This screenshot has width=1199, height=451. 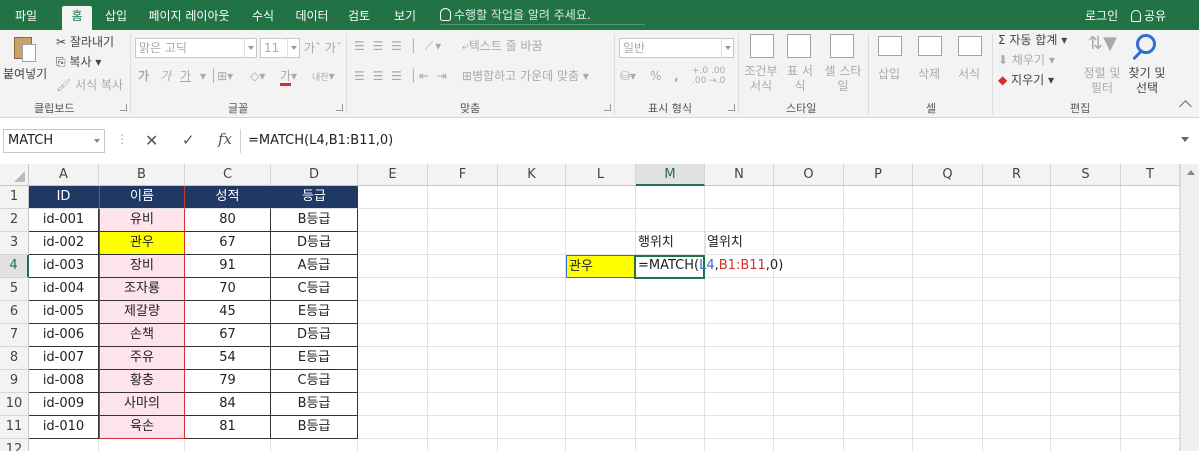 I want to click on cell-P7, so click(x=878, y=335).